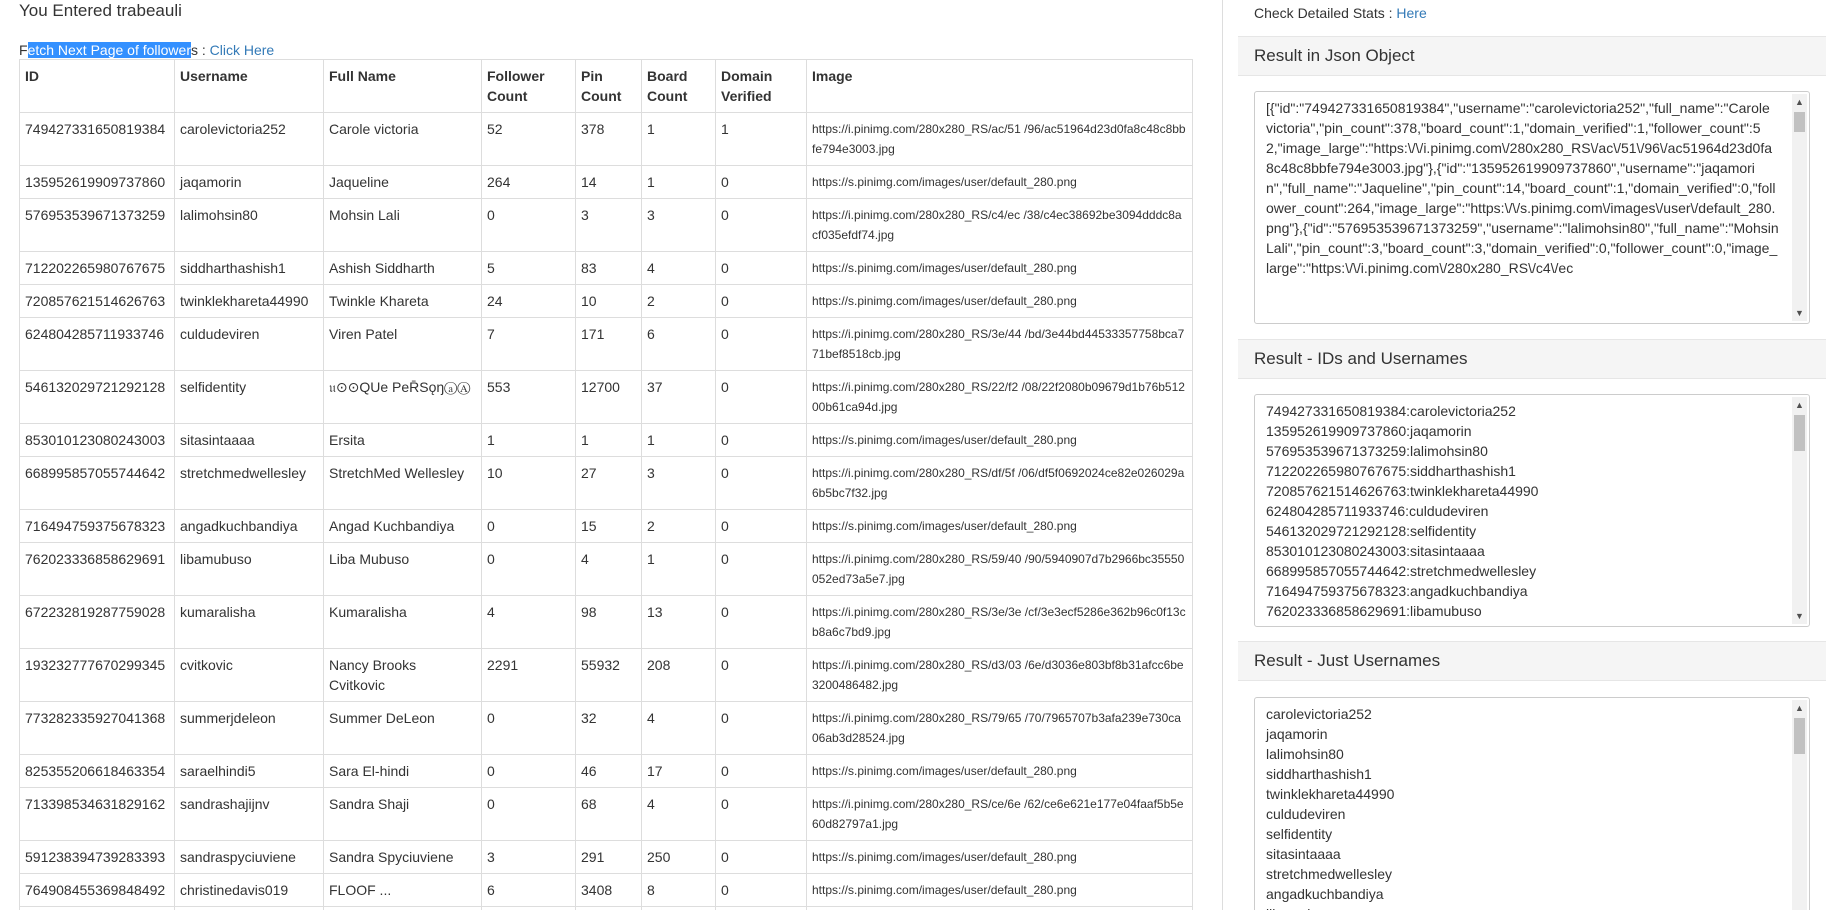 Image resolution: width=1845 pixels, height=910 pixels. Describe the element at coordinates (249, 139) in the screenshot. I see `cell-username: carolevictoria252` at that location.